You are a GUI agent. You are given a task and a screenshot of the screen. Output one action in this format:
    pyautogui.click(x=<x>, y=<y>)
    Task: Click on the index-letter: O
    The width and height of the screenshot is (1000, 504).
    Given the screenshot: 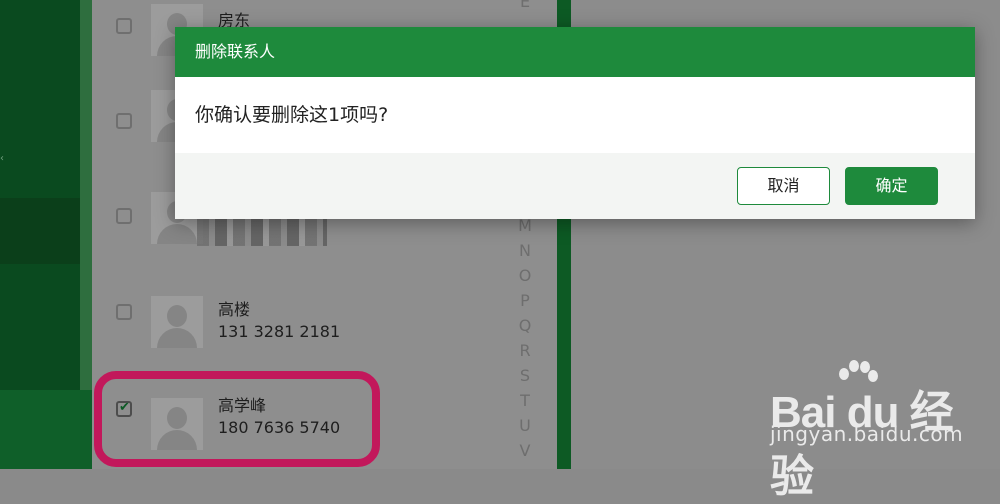 What is the action you would take?
    pyautogui.click(x=525, y=275)
    